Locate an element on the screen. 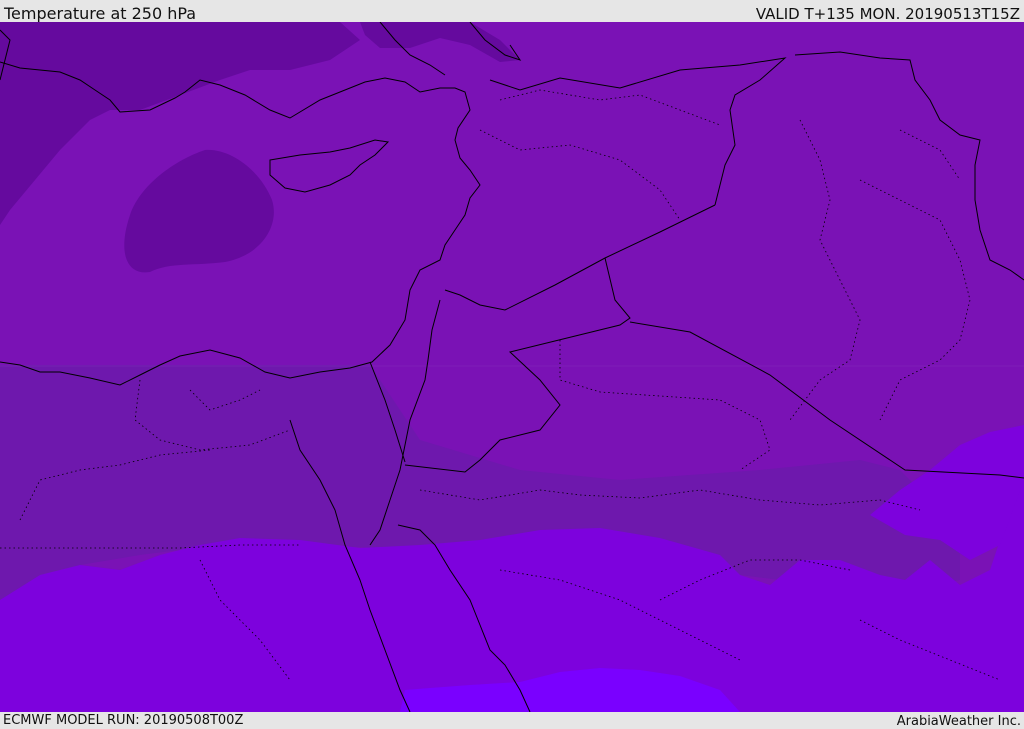 The width and height of the screenshot is (1024, 729). valid-time: VALID T+135 MON. 20190513T15Z is located at coordinates (887, 14).